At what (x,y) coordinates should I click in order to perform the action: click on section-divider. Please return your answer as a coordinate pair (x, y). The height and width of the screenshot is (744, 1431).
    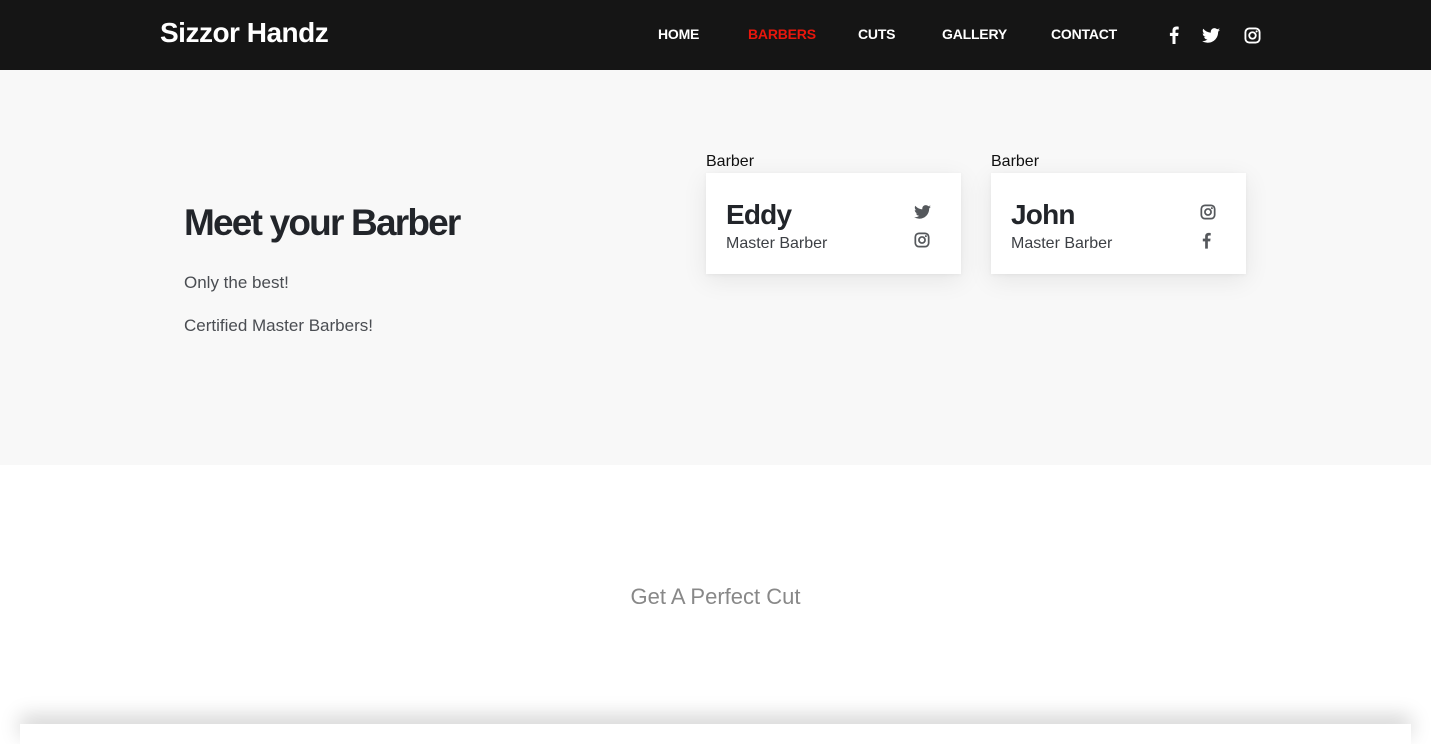
    Looking at the image, I should click on (715, 734).